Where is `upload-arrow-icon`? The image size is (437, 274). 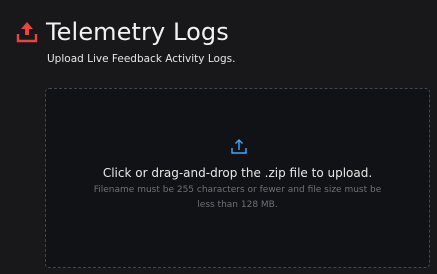
upload-arrow-icon is located at coordinates (239, 147).